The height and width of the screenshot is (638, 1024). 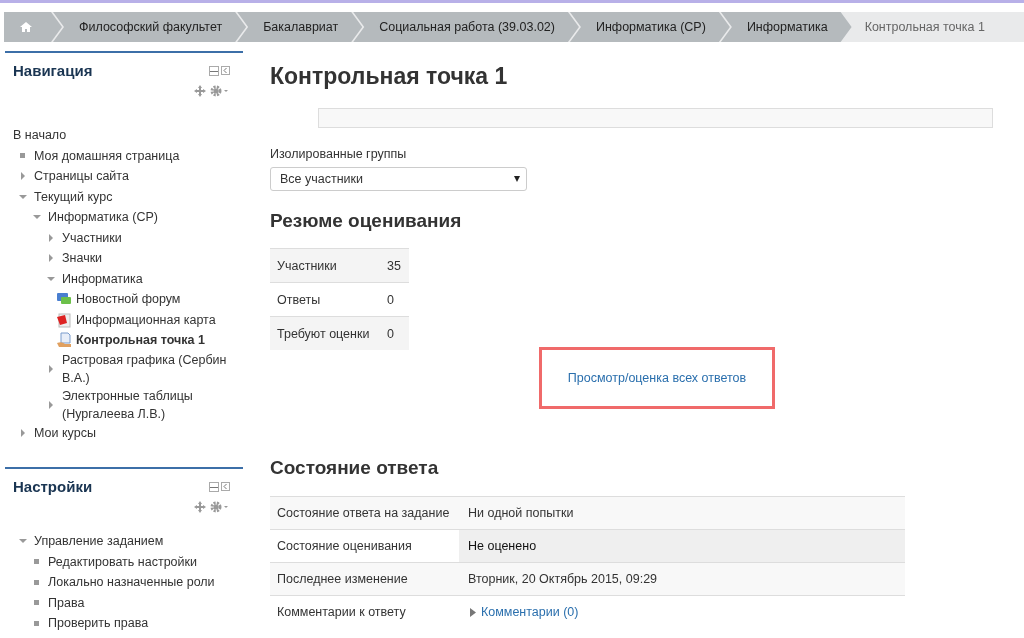 I want to click on breadcrumb-item: Философский факультет, so click(x=150, y=27).